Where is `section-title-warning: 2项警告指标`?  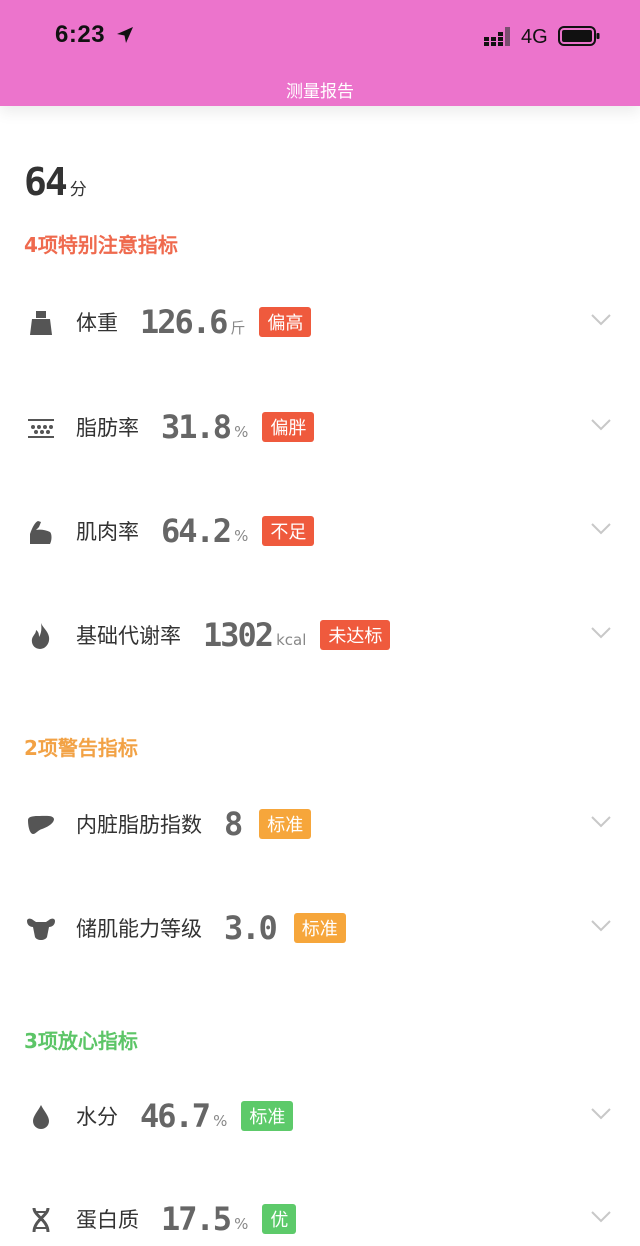 section-title-warning: 2项警告指标 is located at coordinates (81, 748).